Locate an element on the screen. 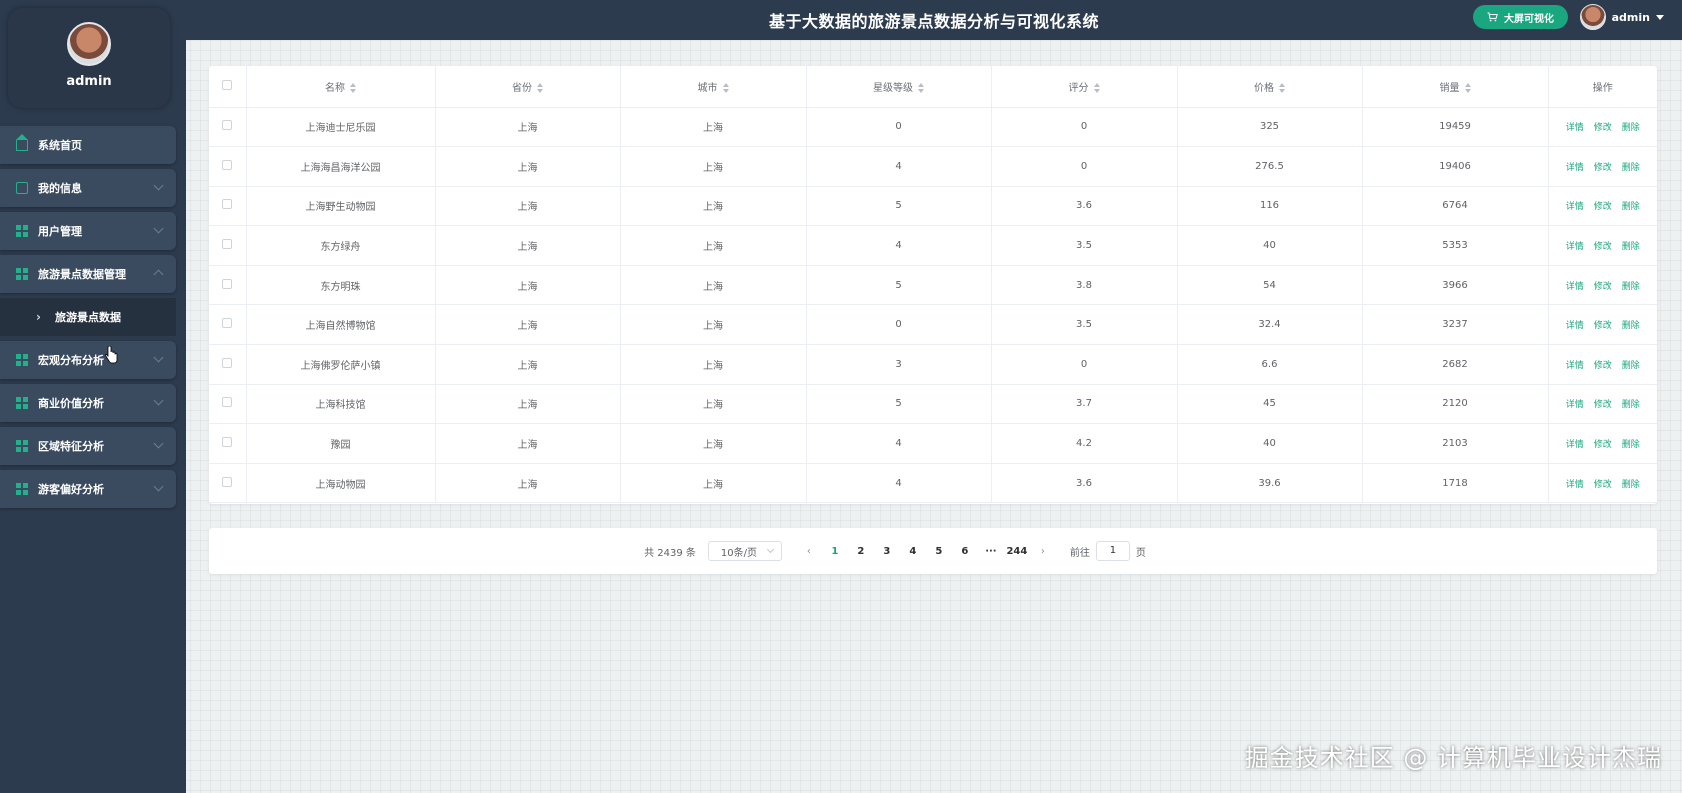 This screenshot has height=793, width=1682. sidebar-item-macro-distribution: 宏观分布分析 is located at coordinates (88, 360).